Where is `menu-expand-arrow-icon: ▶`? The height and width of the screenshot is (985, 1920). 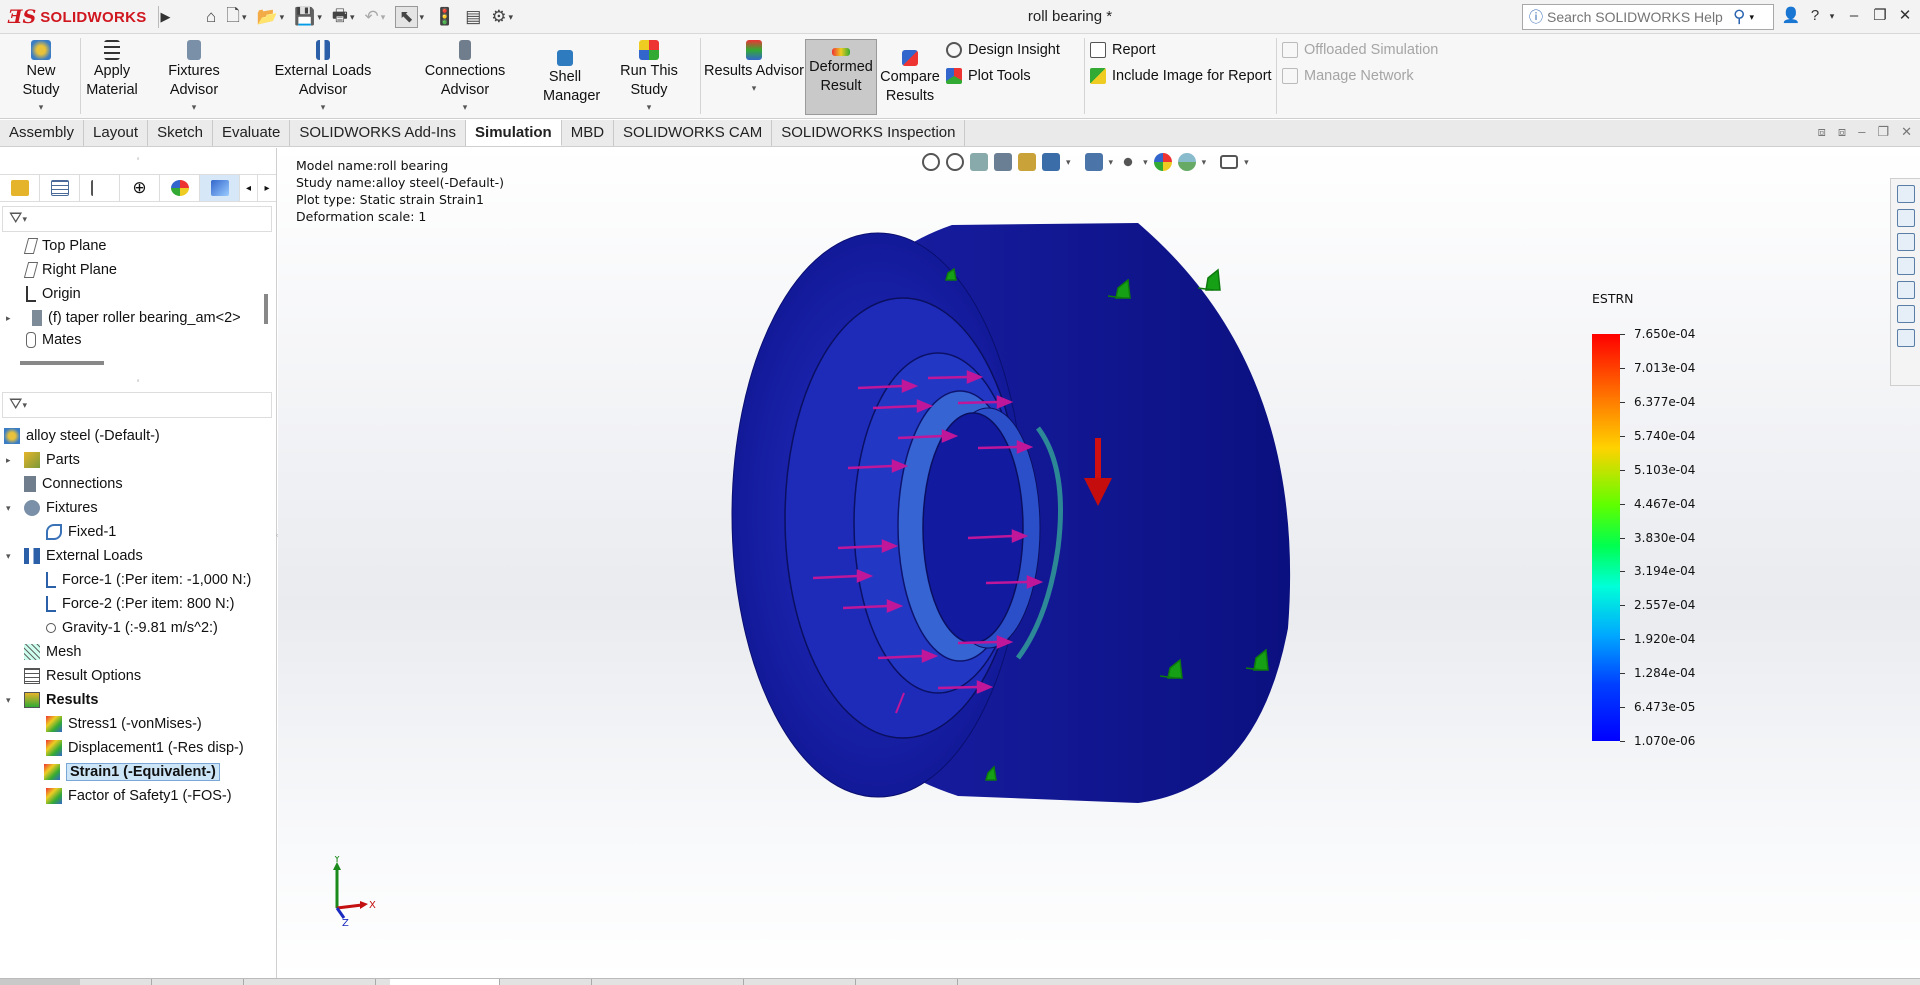
menu-expand-arrow-icon: ▶ is located at coordinates (165, 17).